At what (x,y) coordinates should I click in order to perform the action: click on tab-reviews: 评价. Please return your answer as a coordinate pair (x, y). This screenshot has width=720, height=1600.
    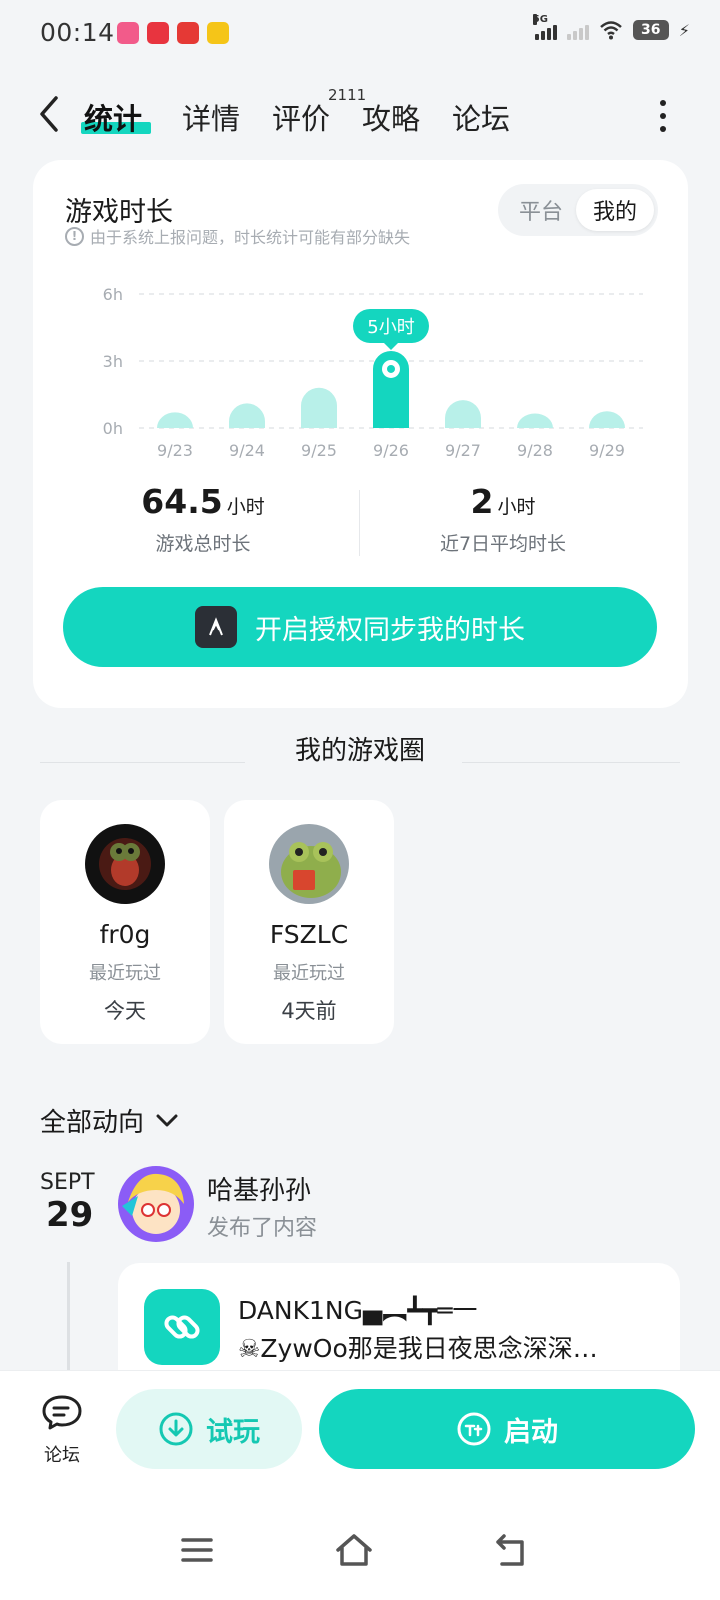
    Looking at the image, I should click on (301, 117).